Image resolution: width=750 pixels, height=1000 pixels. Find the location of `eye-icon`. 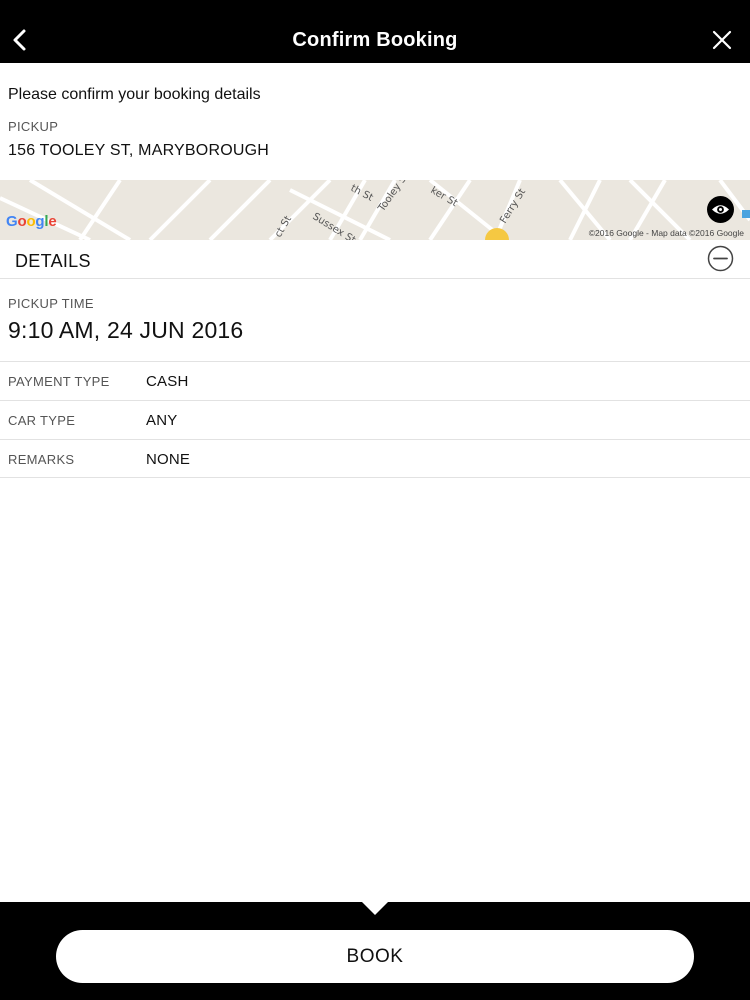

eye-icon is located at coordinates (720, 209).